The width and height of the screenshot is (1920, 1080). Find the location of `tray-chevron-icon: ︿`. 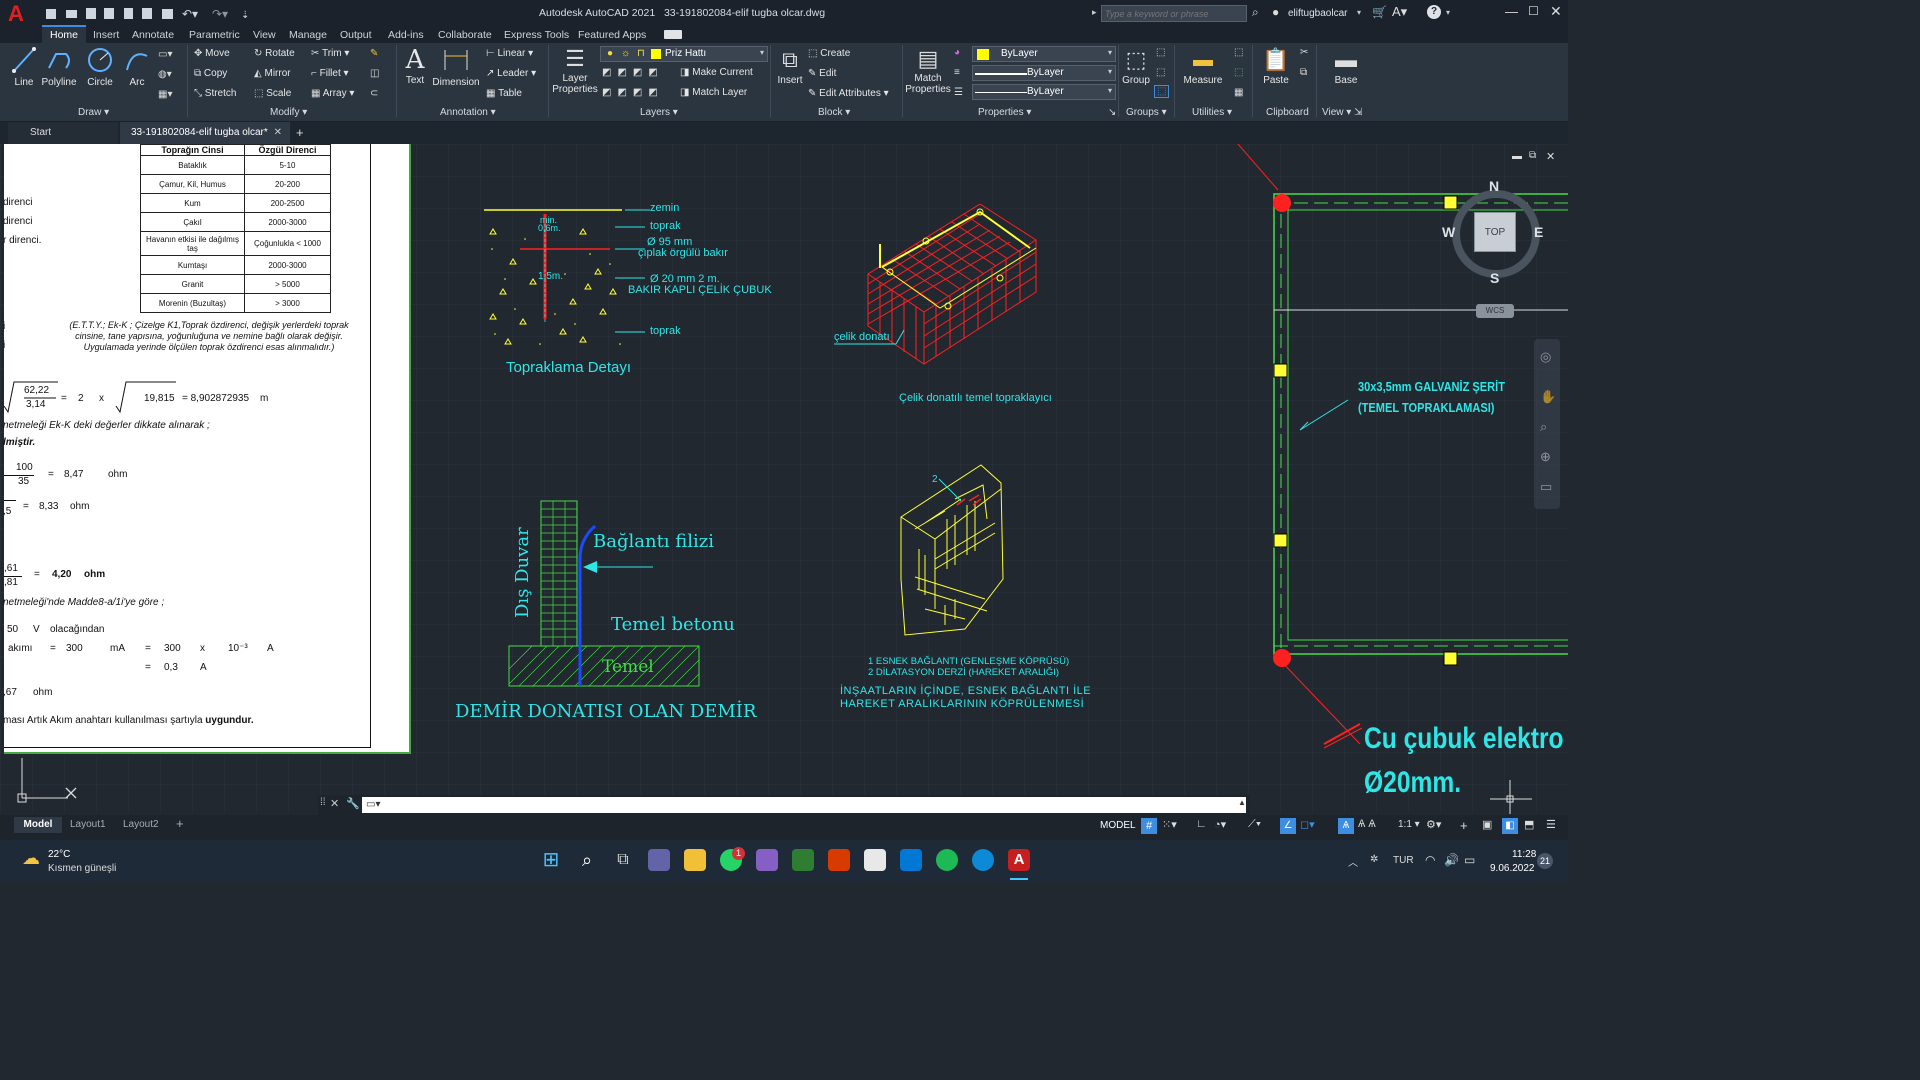

tray-chevron-icon: ︿ is located at coordinates (1353, 861).